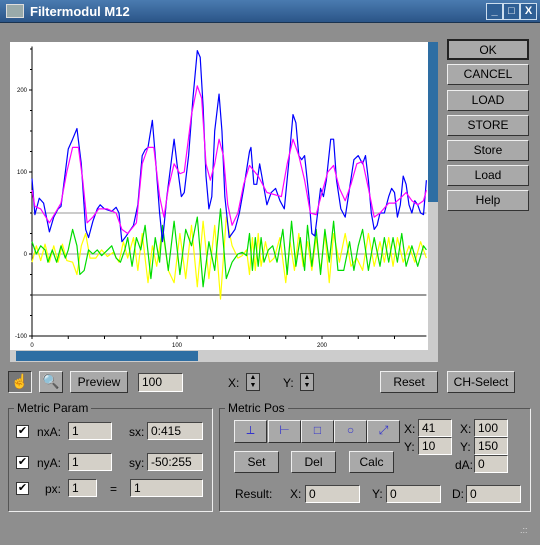 This screenshot has height=545, width=540. What do you see at coordinates (413, 494) in the screenshot?
I see `result-y-input: 0` at bounding box center [413, 494].